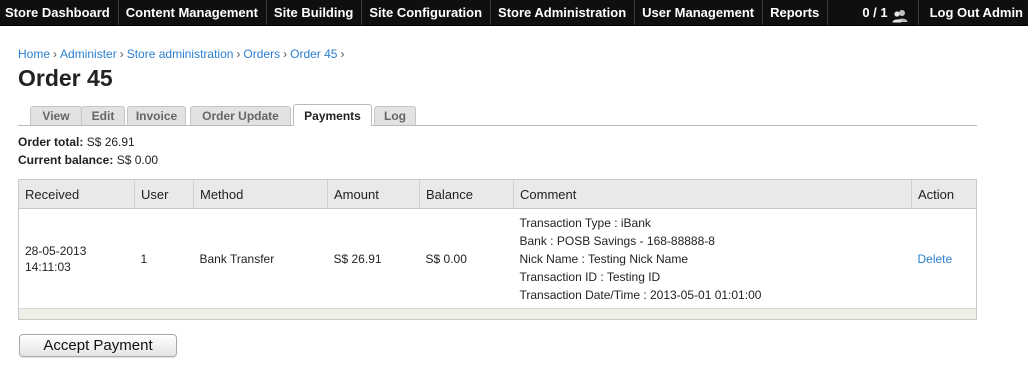 The width and height of the screenshot is (1028, 366). I want to click on column-header-received: Received, so click(77, 194).